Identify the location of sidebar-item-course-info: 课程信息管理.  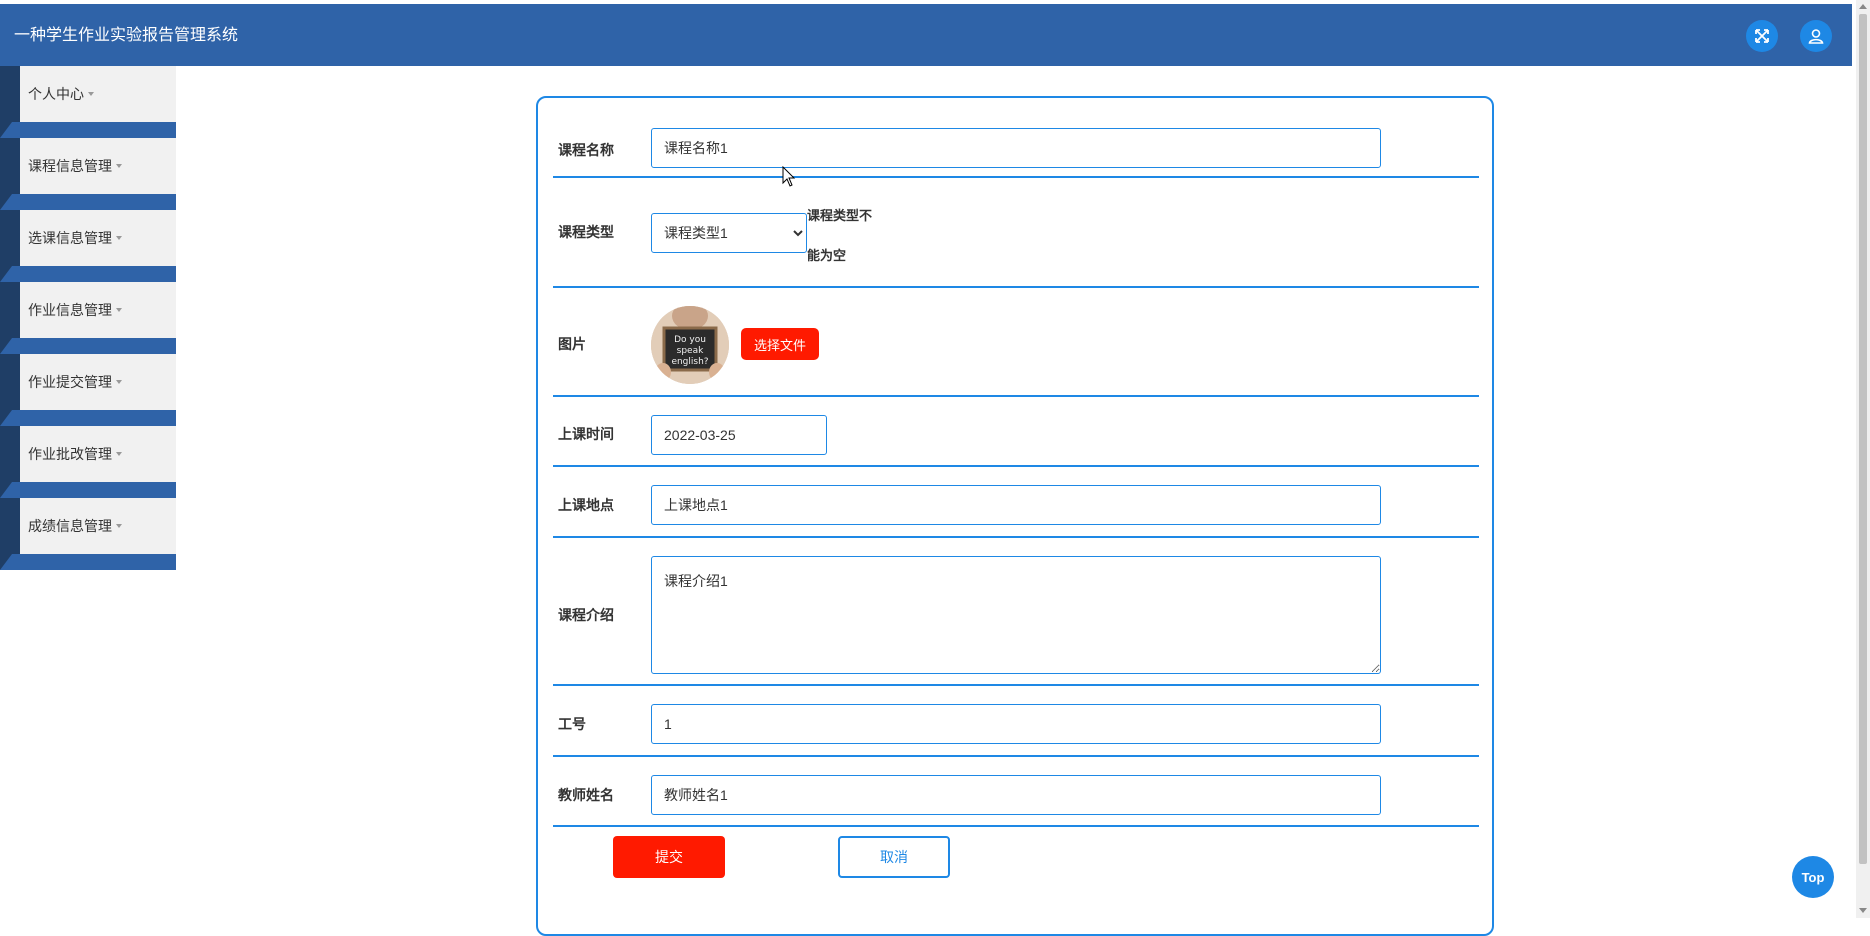
(88, 174).